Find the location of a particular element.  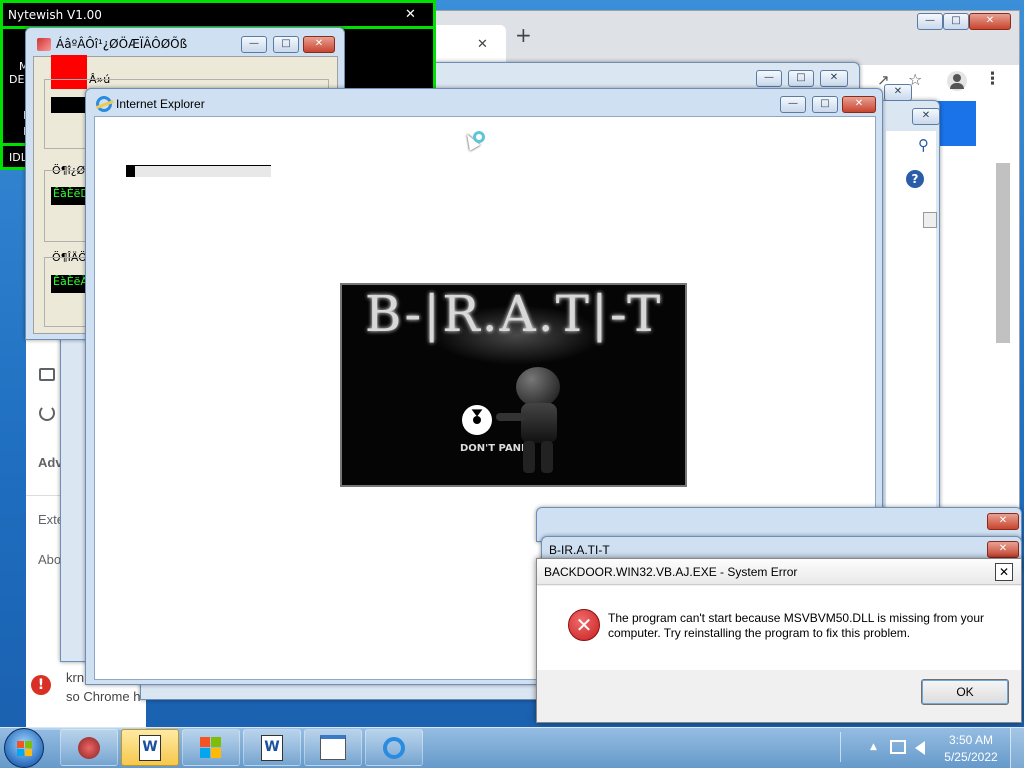

chrome-close-button: ✕ is located at coordinates (990, 21).